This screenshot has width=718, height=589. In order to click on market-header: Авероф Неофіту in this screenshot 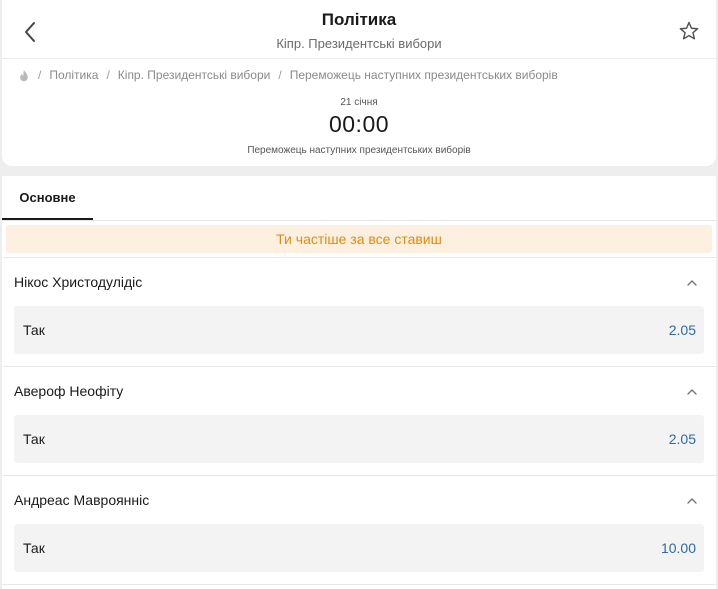, I will do `click(359, 391)`.